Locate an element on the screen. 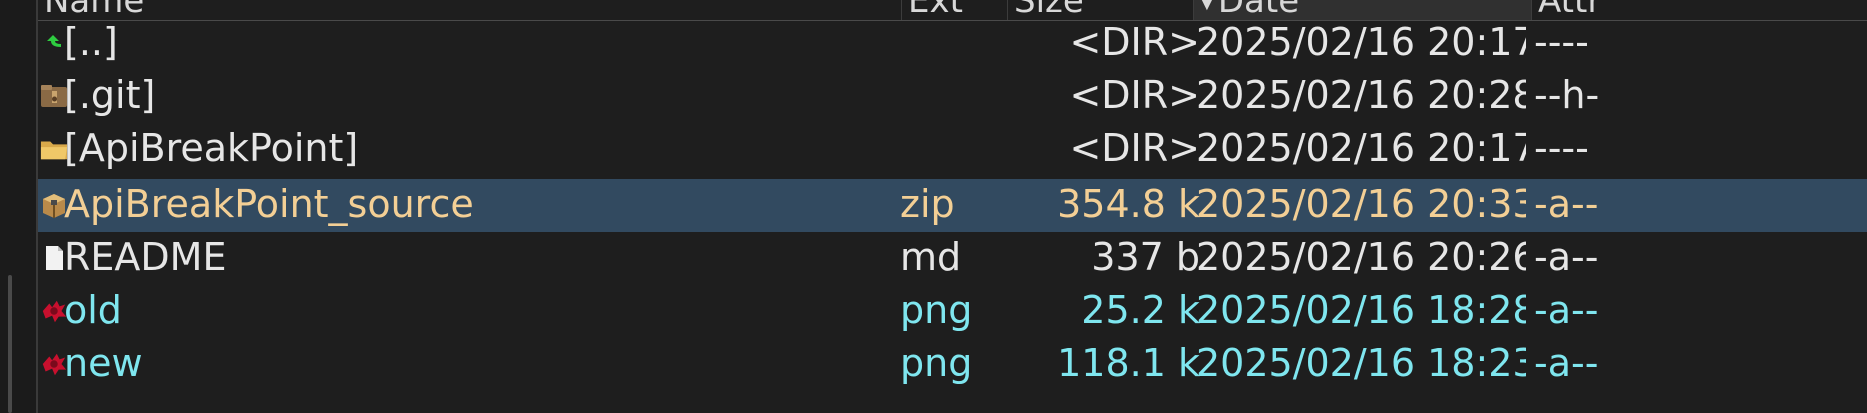  list-item: [..] <DIR> 2025/02/16 20:17 ---- is located at coordinates (952, 43).